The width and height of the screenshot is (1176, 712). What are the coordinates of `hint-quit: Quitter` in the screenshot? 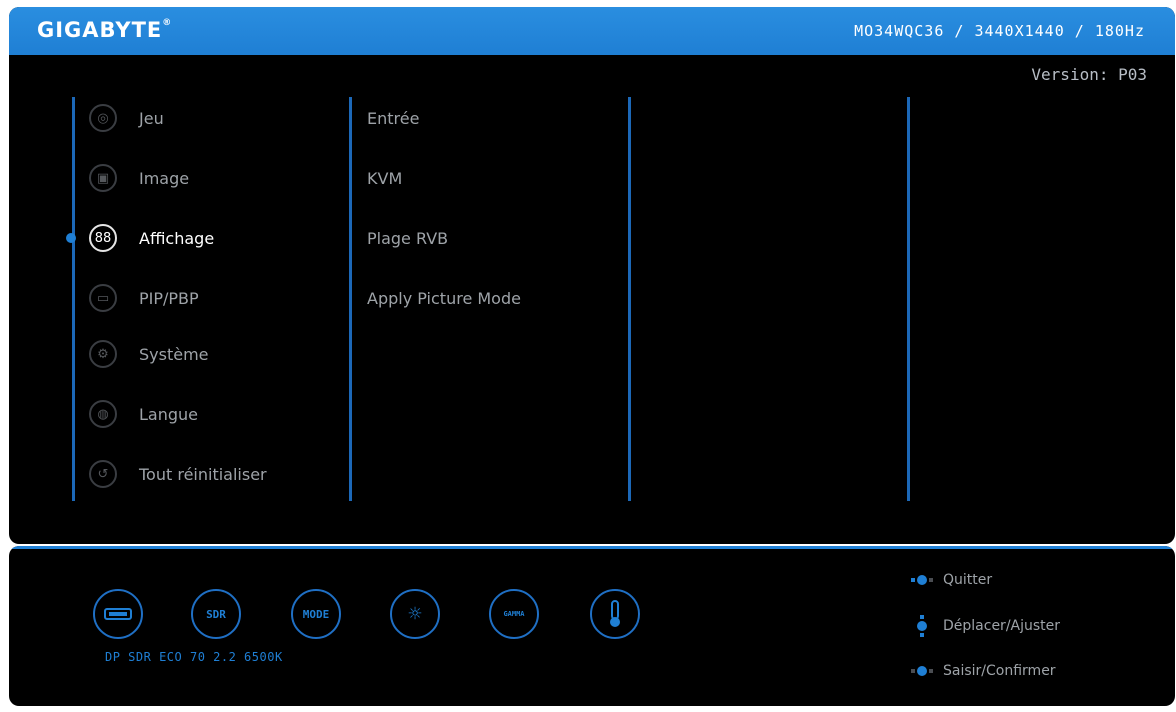 It's located at (951, 580).